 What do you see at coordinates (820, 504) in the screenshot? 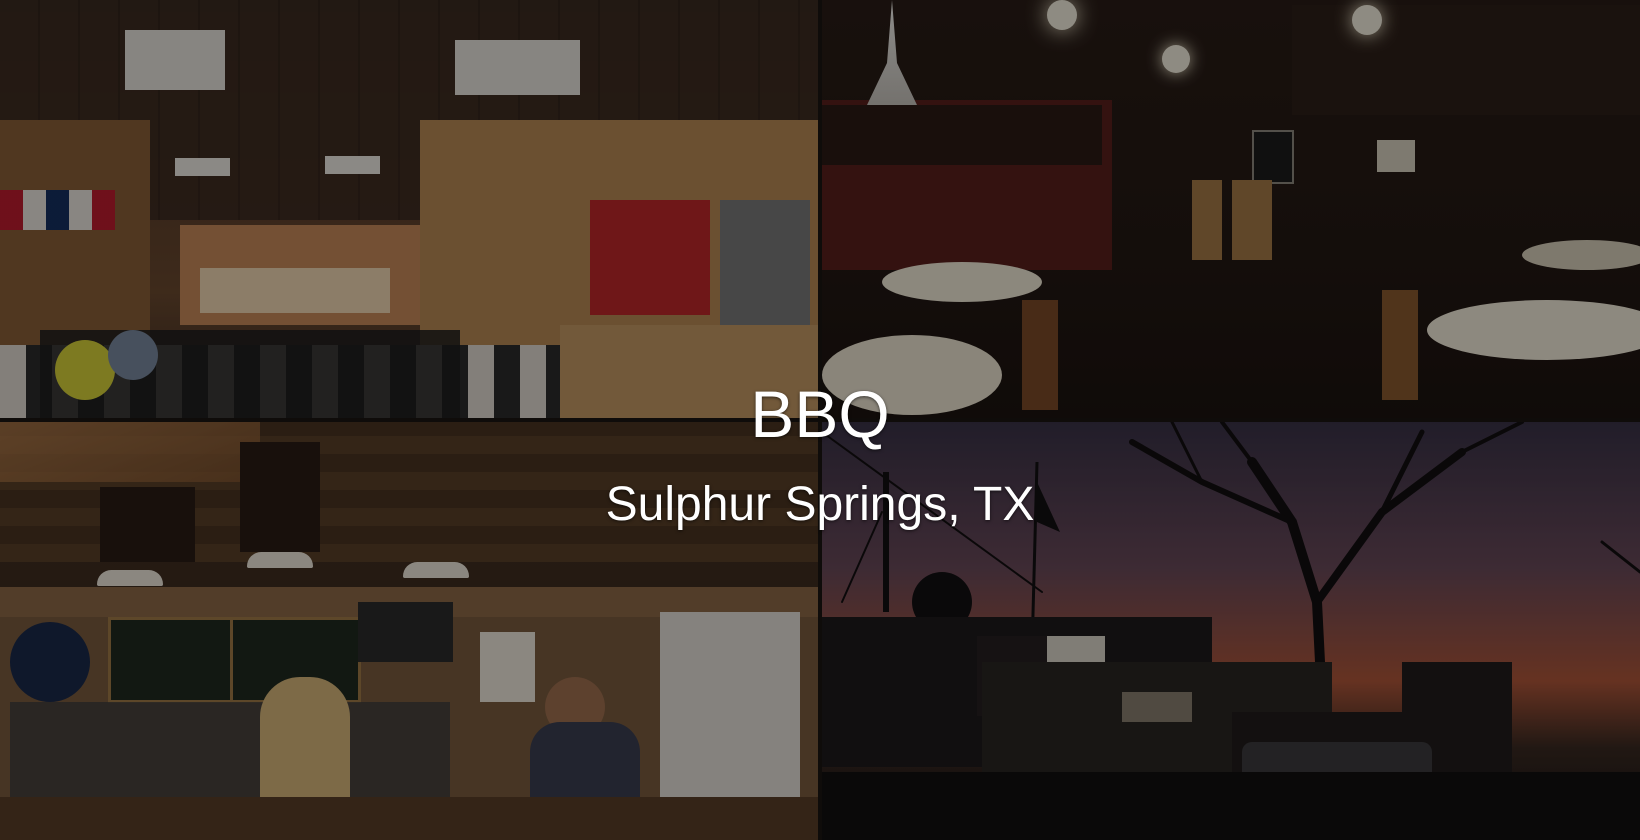
I see `location-subtitle: Sulphur Springs, TX` at bounding box center [820, 504].